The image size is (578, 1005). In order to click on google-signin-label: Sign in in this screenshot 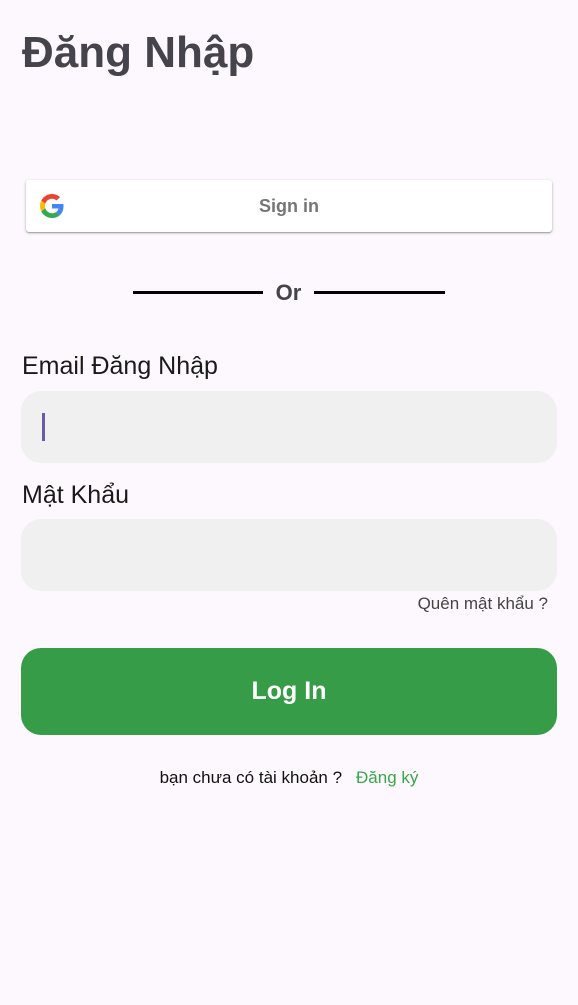, I will do `click(289, 206)`.